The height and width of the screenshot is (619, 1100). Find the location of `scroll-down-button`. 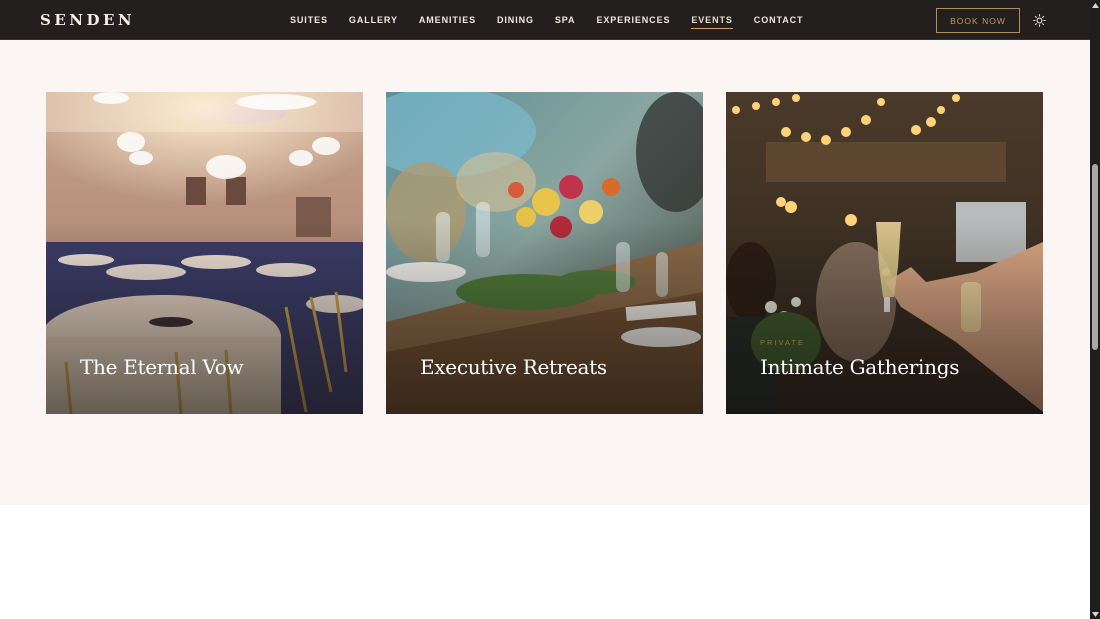

scroll-down-button is located at coordinates (1095, 614).